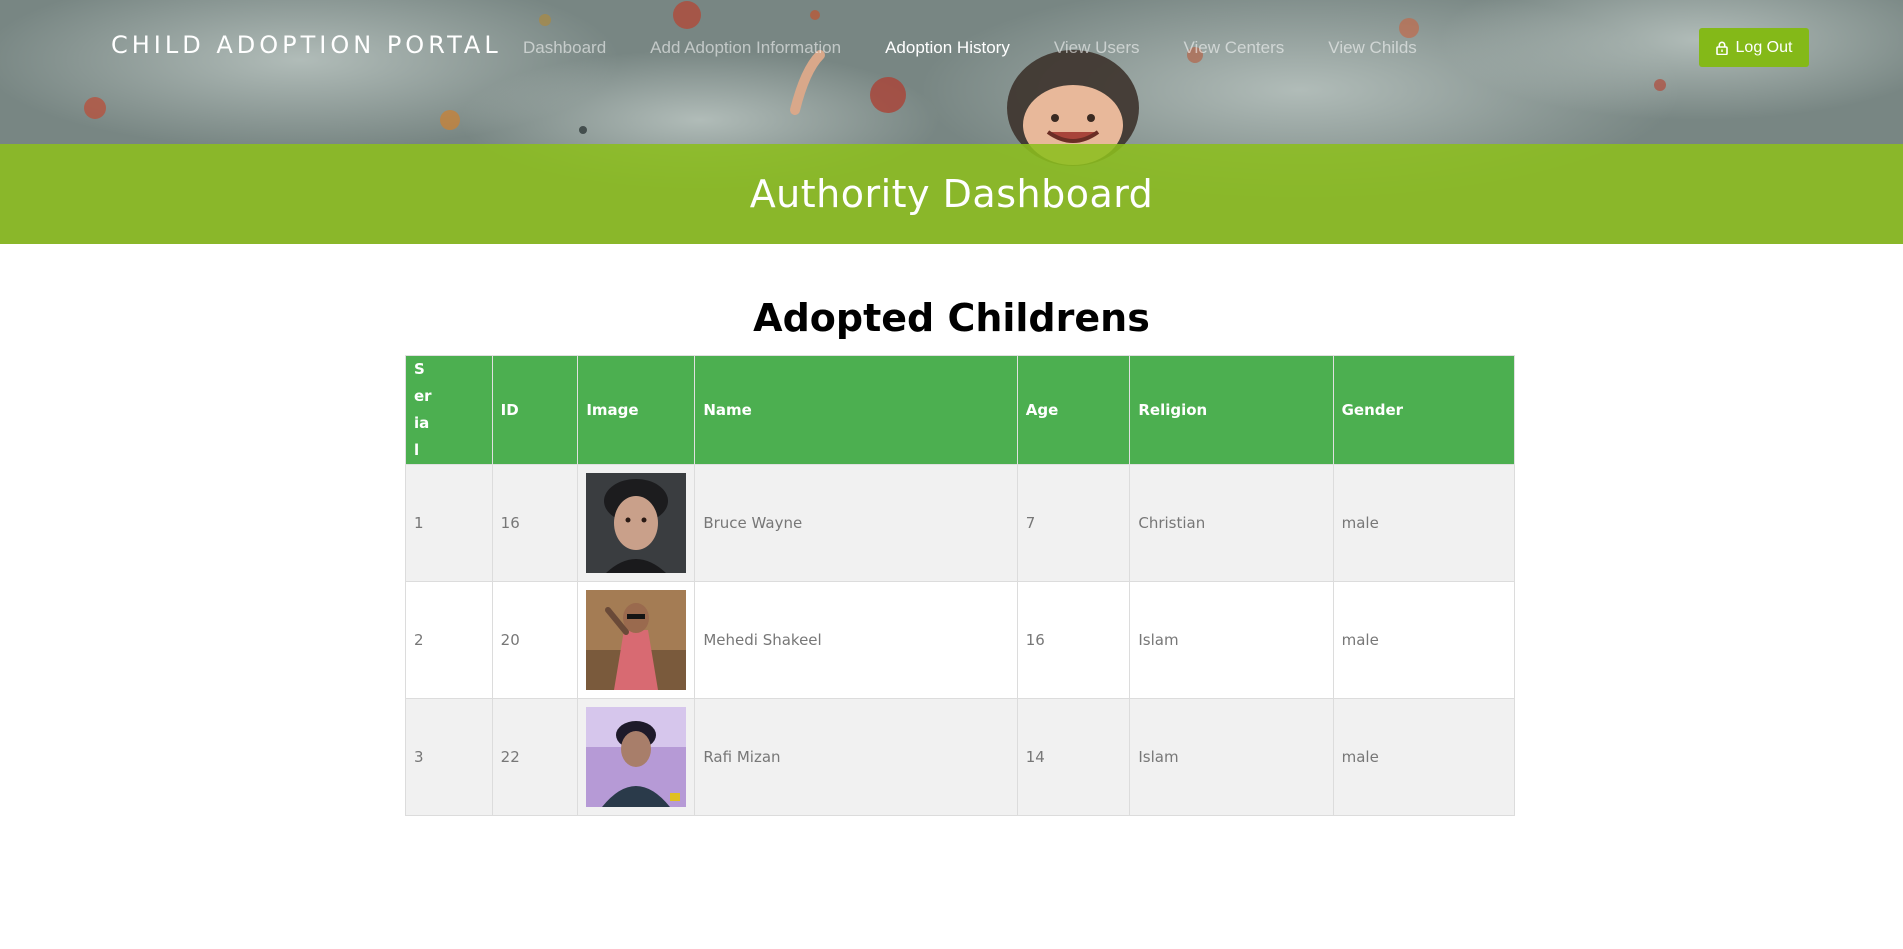 This screenshot has width=1903, height=949. I want to click on logout-label: Log Out, so click(1764, 47).